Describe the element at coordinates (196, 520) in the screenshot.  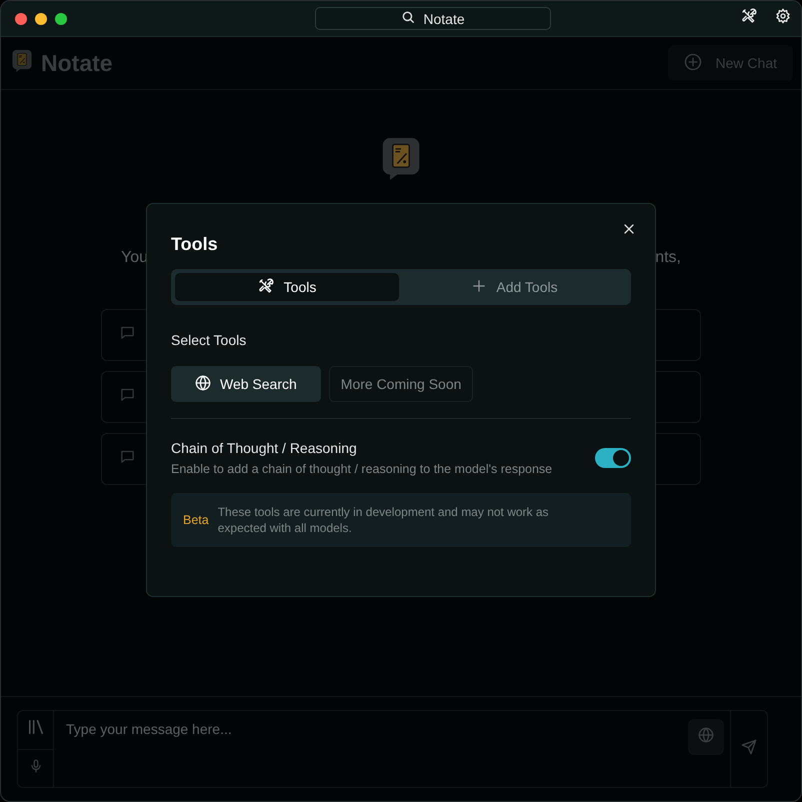
I see `beta-label: Beta` at that location.